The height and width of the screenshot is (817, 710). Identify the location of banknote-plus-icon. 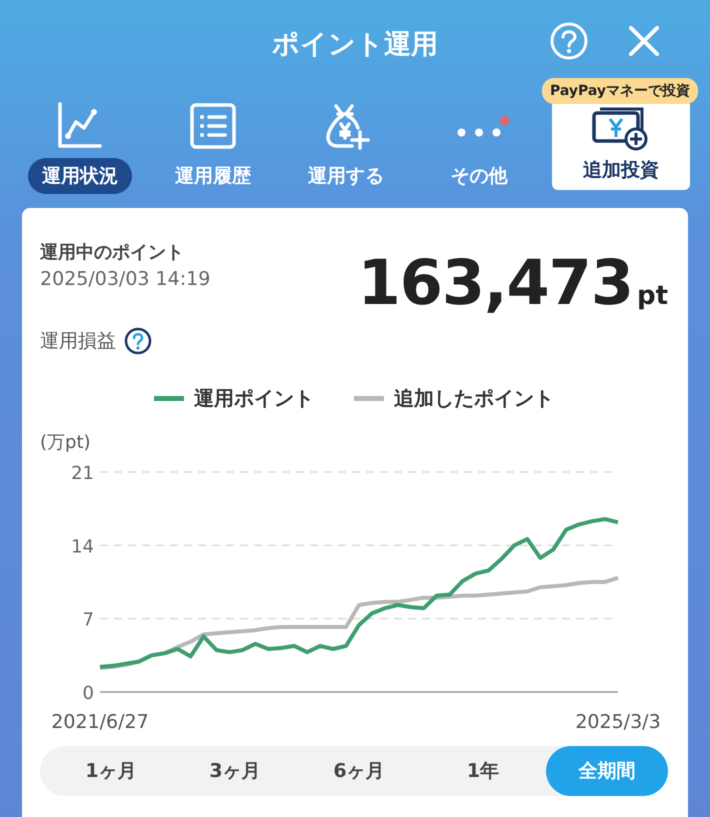
(621, 129).